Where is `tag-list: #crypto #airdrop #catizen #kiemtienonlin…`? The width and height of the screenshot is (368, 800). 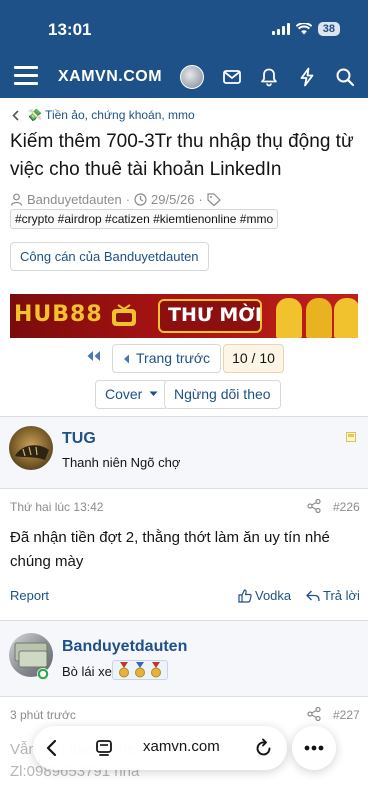 tag-list: #crypto #airdrop #catizen #kiemtienonlin… is located at coordinates (144, 219).